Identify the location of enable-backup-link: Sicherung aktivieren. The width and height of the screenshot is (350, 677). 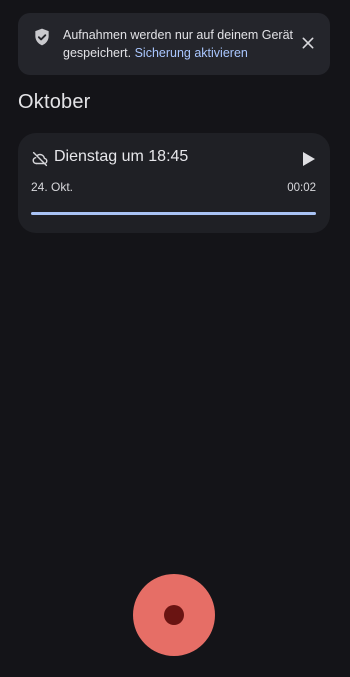
(191, 53).